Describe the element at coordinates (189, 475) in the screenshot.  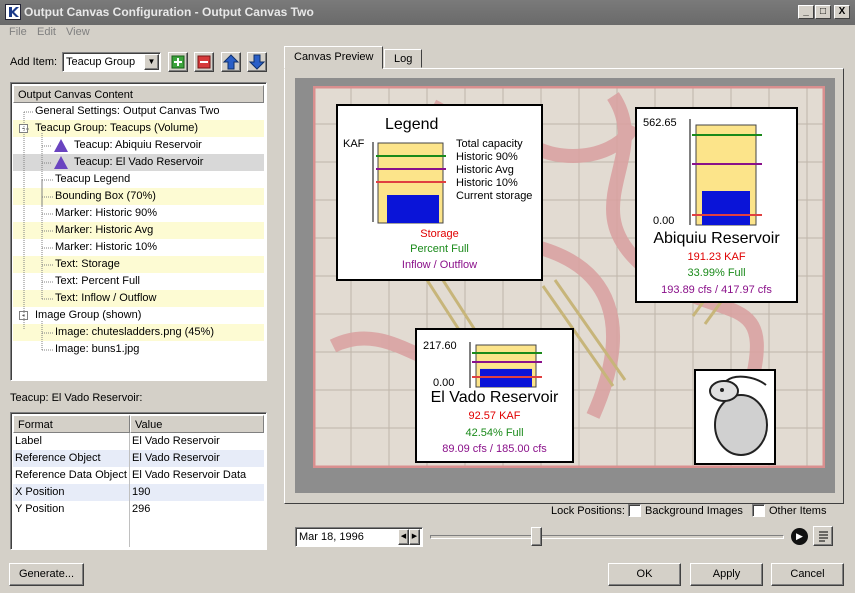
I see `prop-value: El Vado Reservoir Data` at that location.